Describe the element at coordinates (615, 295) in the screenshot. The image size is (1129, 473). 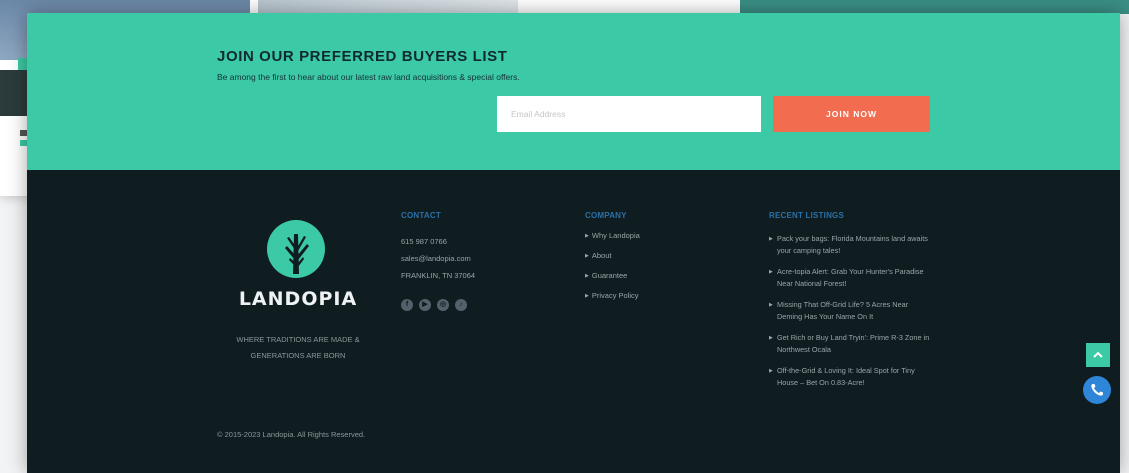
I see `company-link-label: Privacy Policy` at that location.